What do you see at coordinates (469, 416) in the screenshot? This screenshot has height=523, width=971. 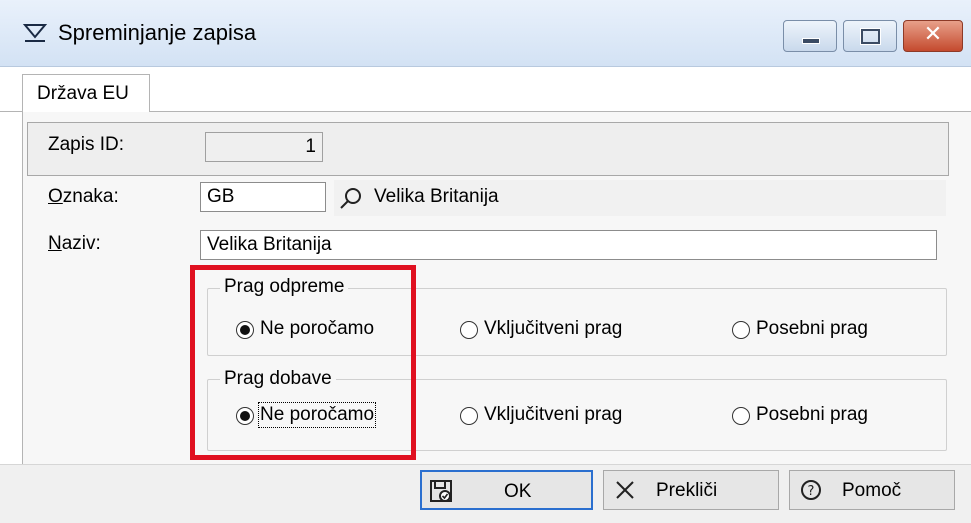 I see `radio-dobave-vkljucitveni-prag` at bounding box center [469, 416].